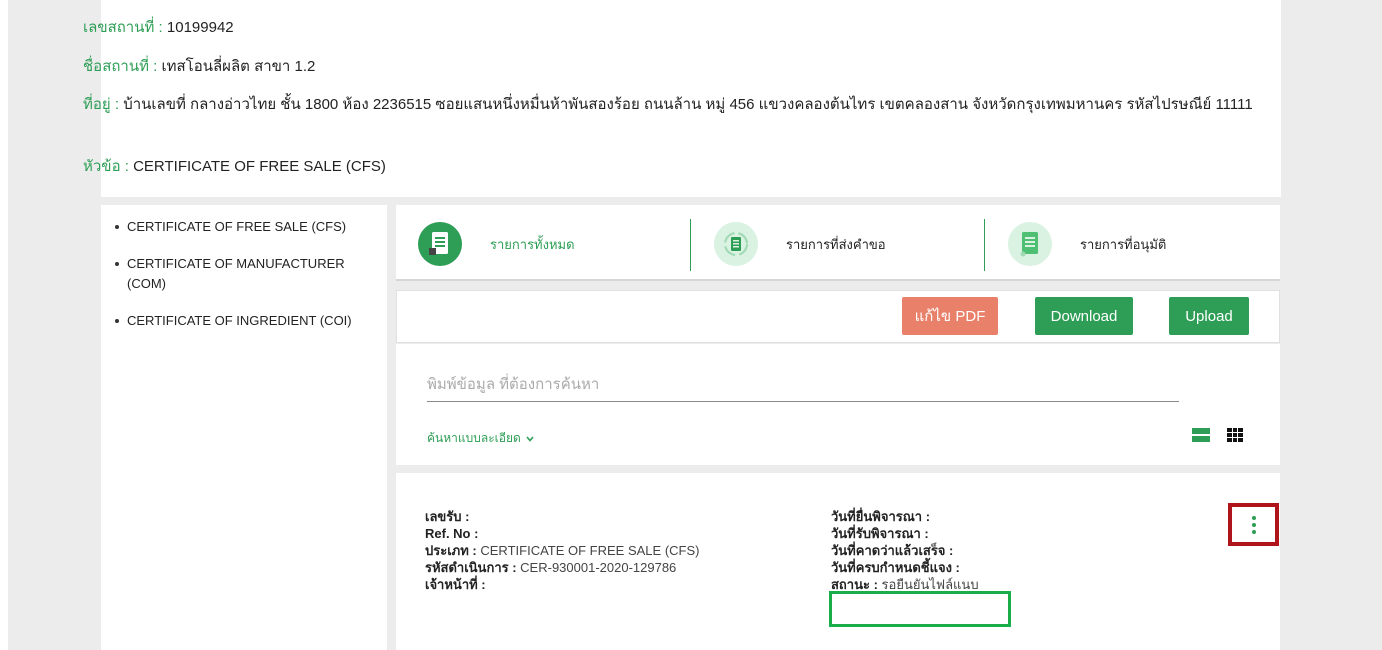  Describe the element at coordinates (950, 316) in the screenshot. I see `edit-pdf-button: แก้ไข PDF` at that location.